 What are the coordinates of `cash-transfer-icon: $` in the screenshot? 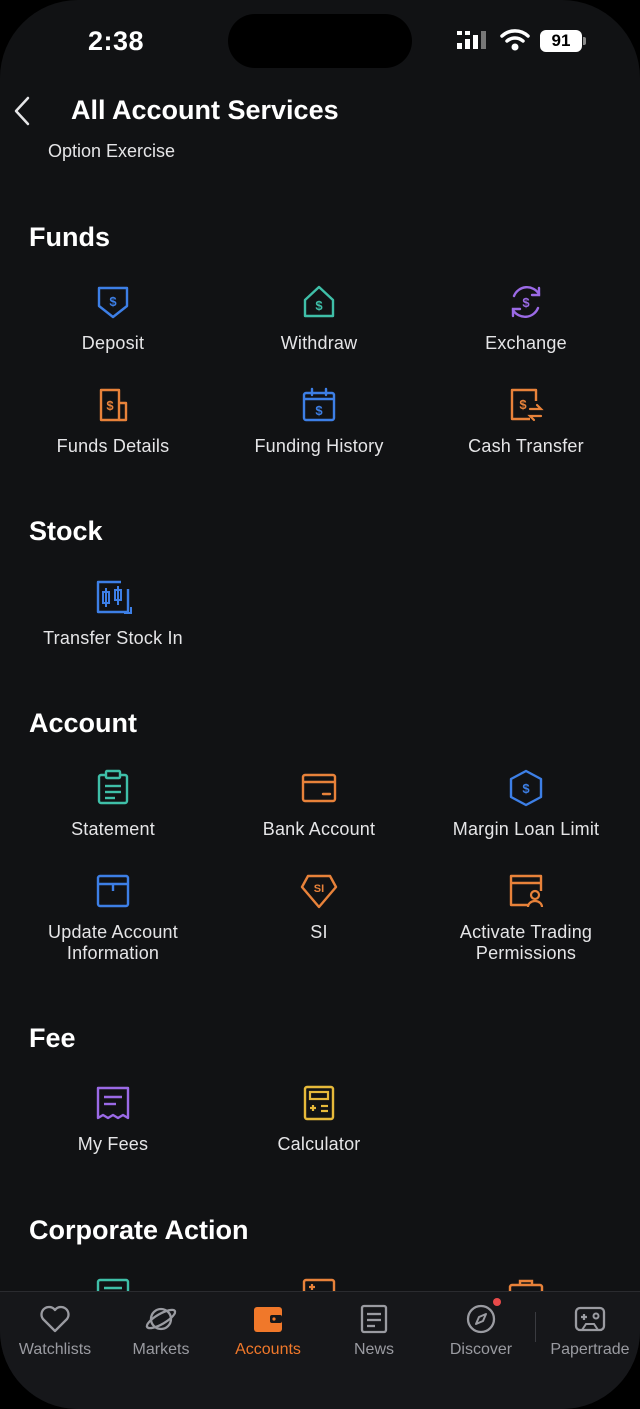 It's located at (527, 405).